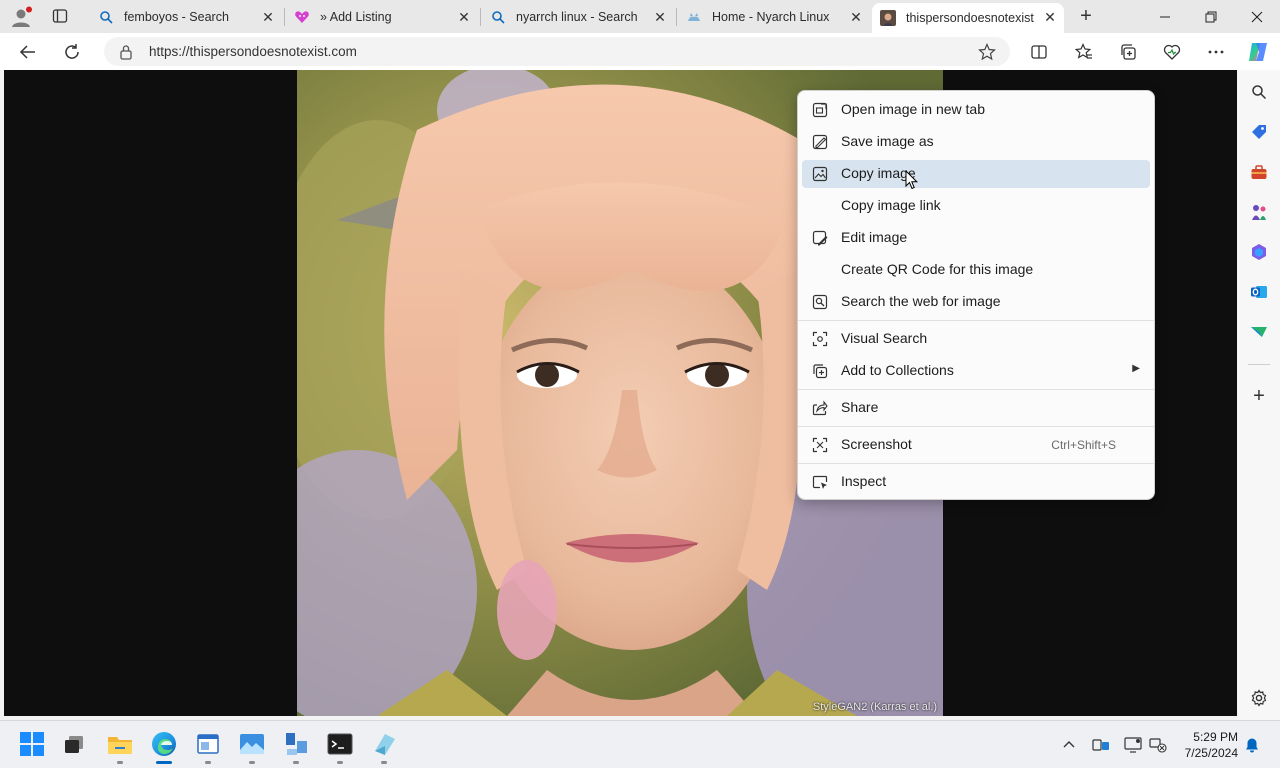 The height and width of the screenshot is (768, 1280). Describe the element at coordinates (1133, 745) in the screenshot. I see `display-icon` at that location.